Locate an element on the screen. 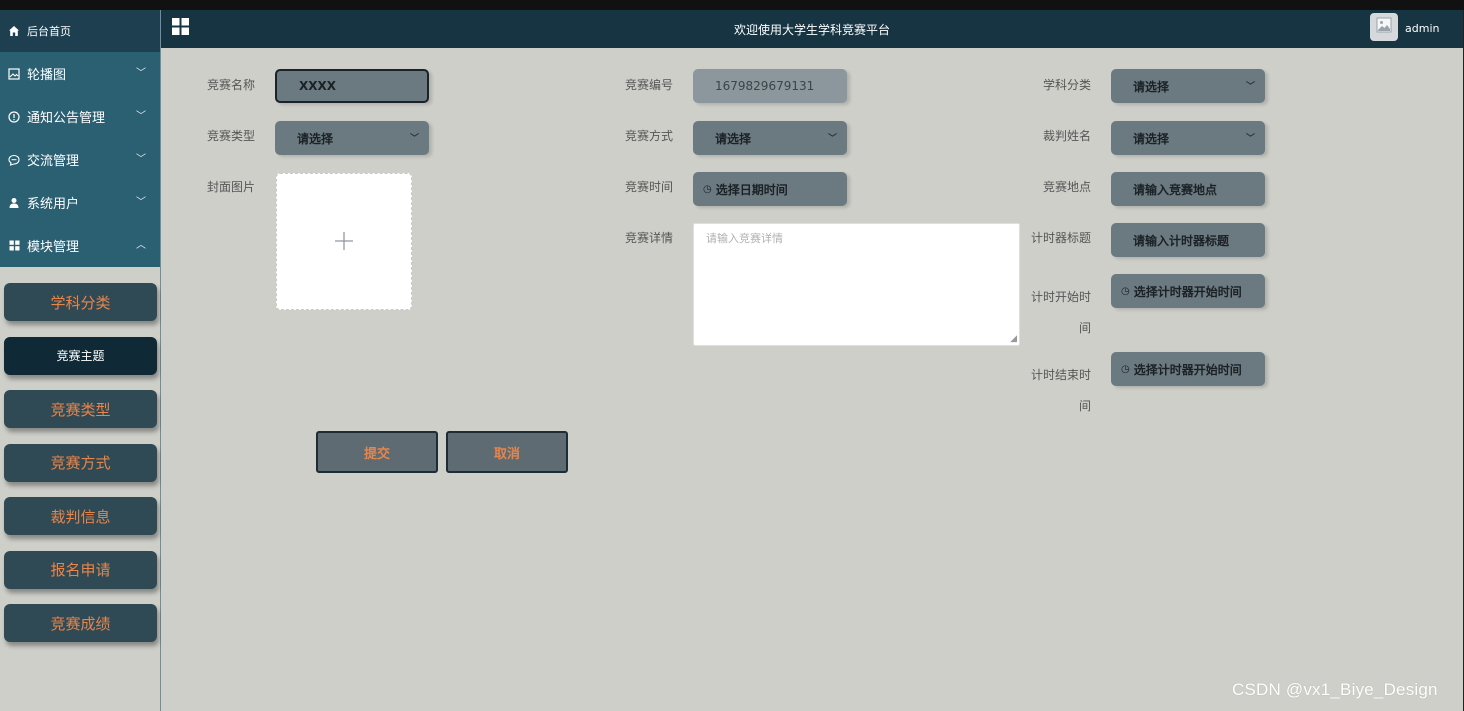 The width and height of the screenshot is (1464, 711). sidebar-menu: 轮播图 ﹀ 通知公告管理 ﹀ 交流管理 ﹀ 系统用户 ﹀ 模块管理 ︿ is located at coordinates (80, 159).